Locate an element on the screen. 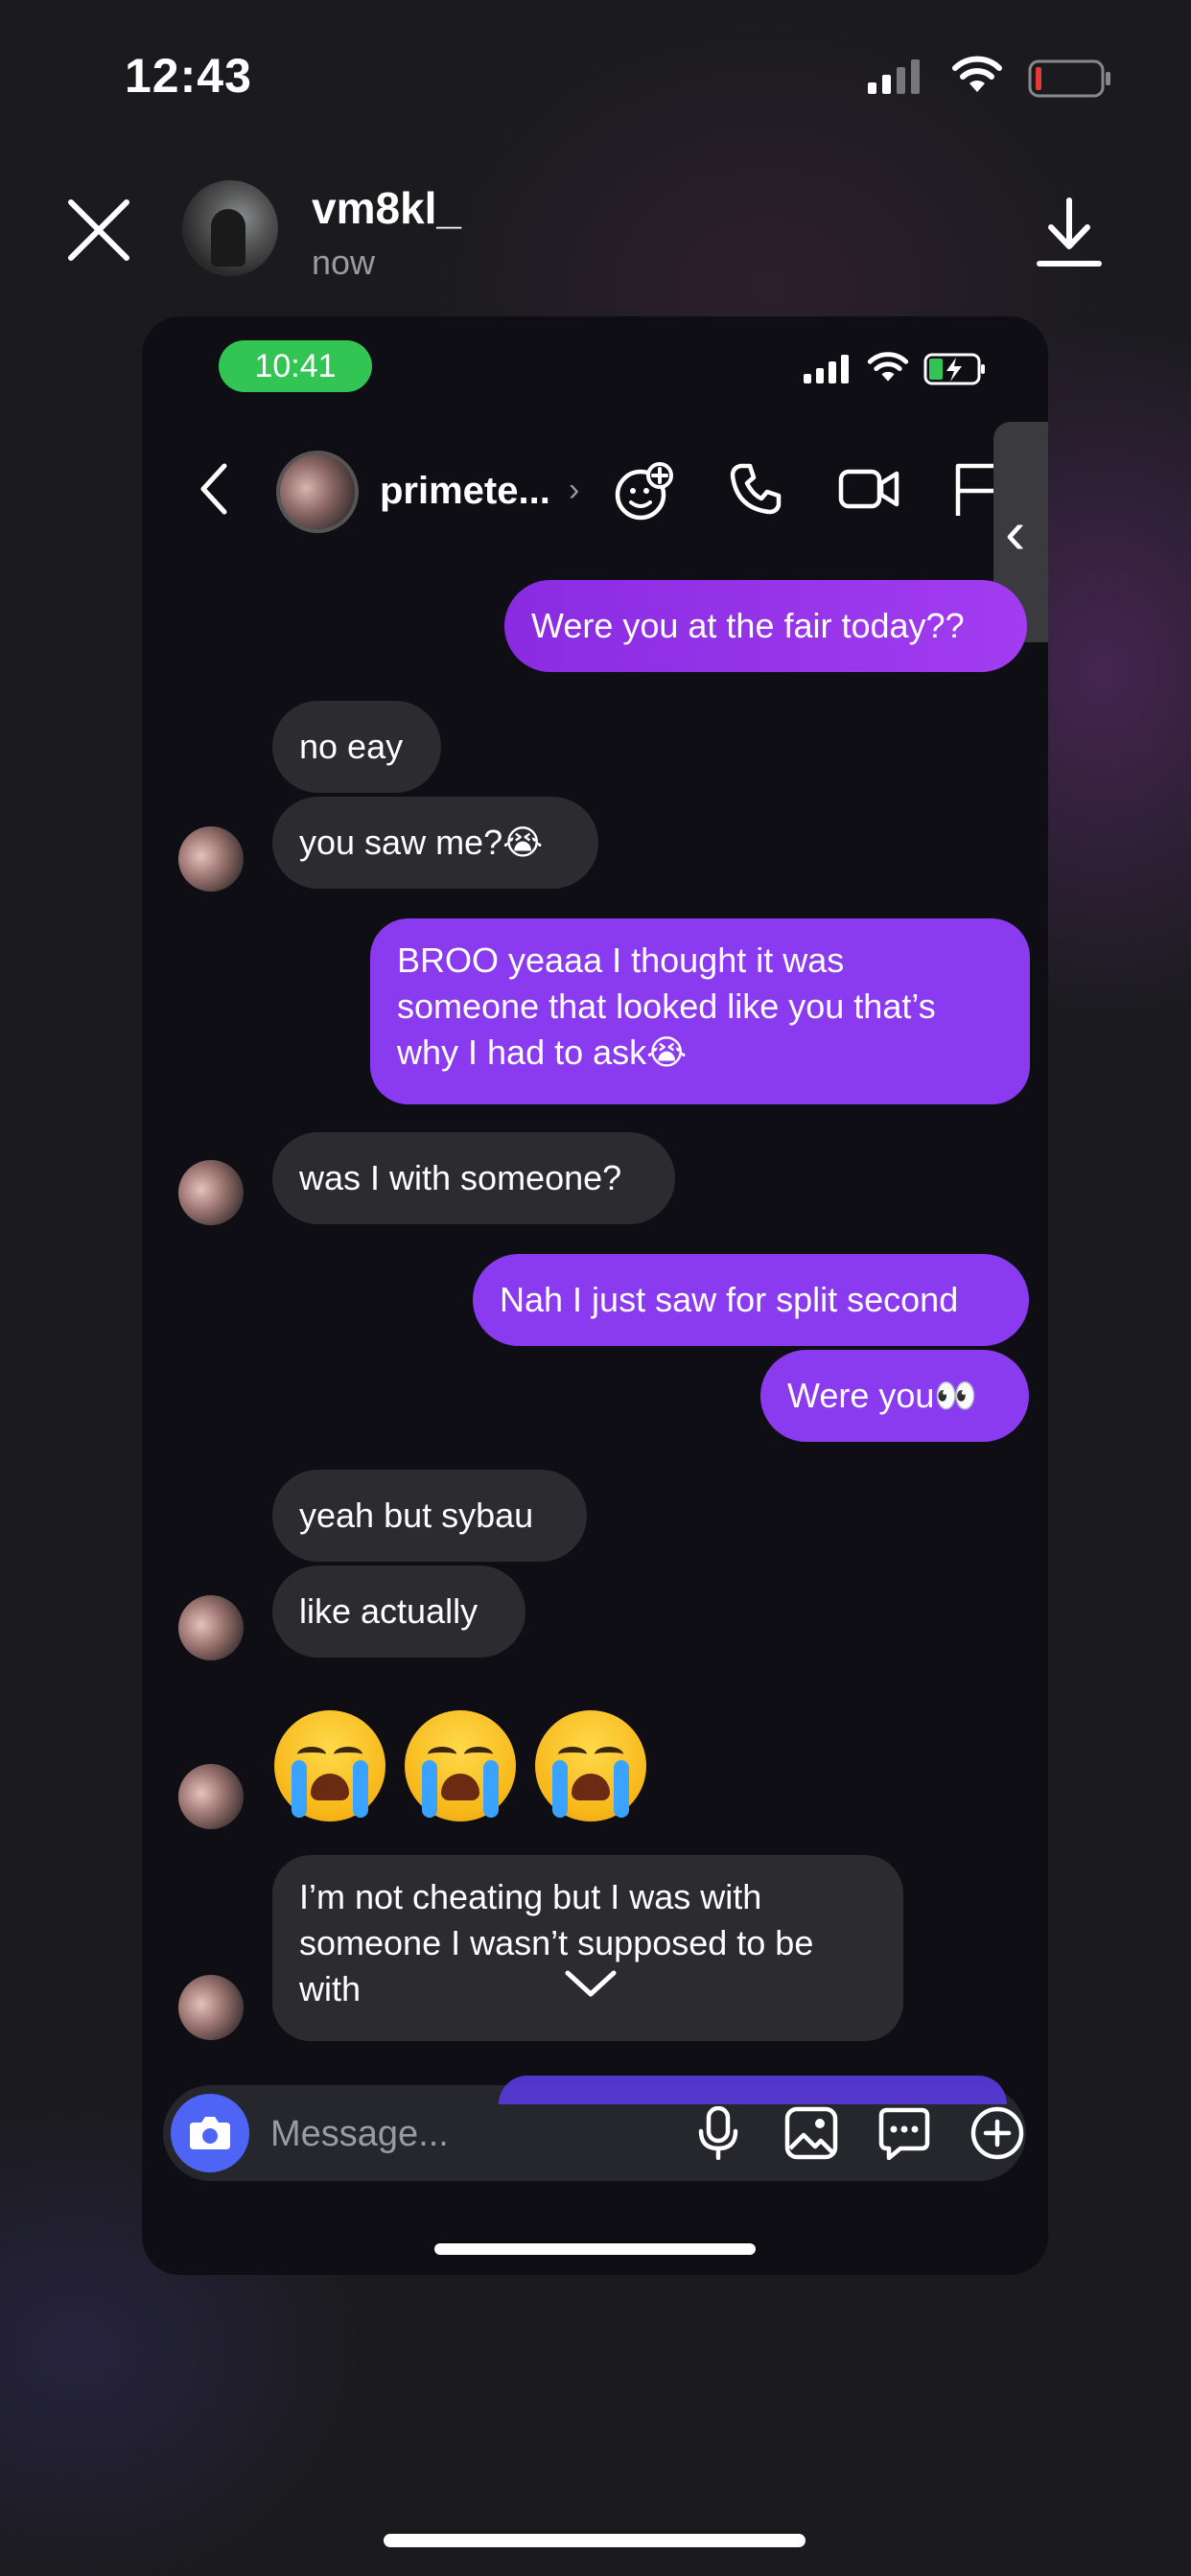 This screenshot has height=2576, width=1191. message-incoming: like actually is located at coordinates (399, 1612).